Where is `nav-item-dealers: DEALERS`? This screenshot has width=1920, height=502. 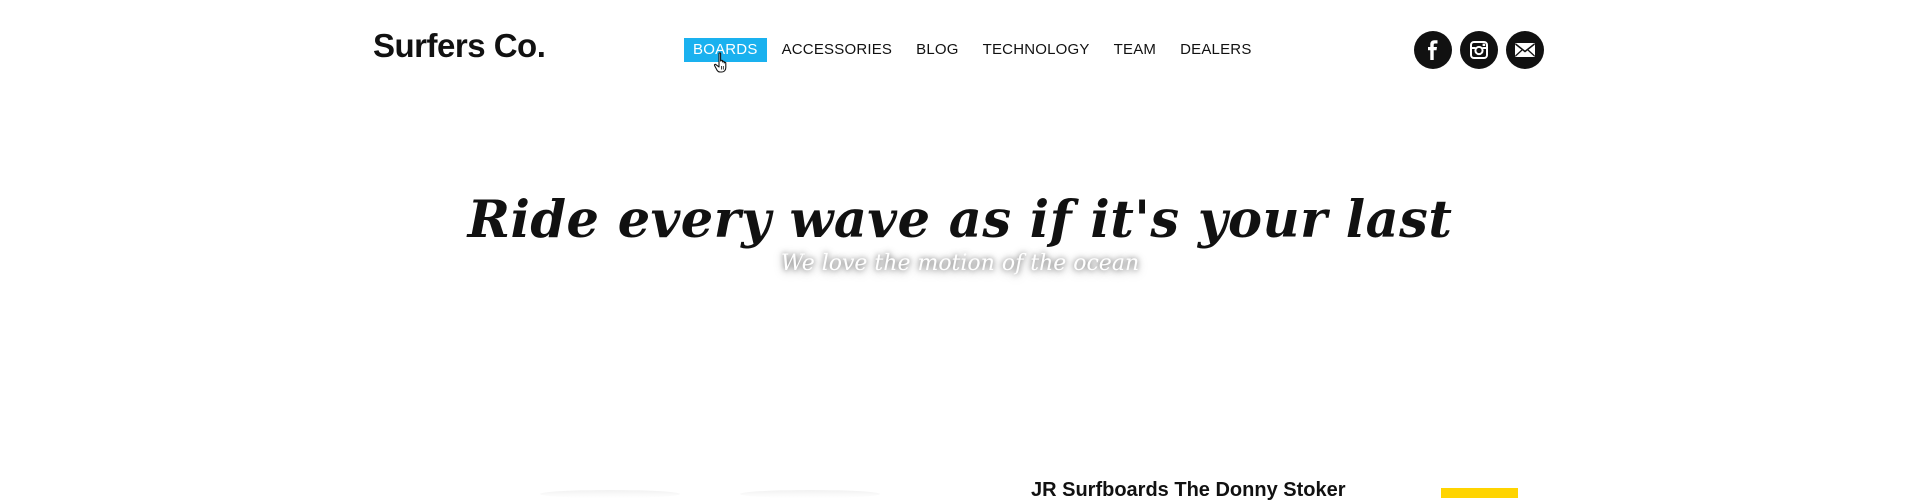
nav-item-dealers: DEALERS is located at coordinates (1215, 50).